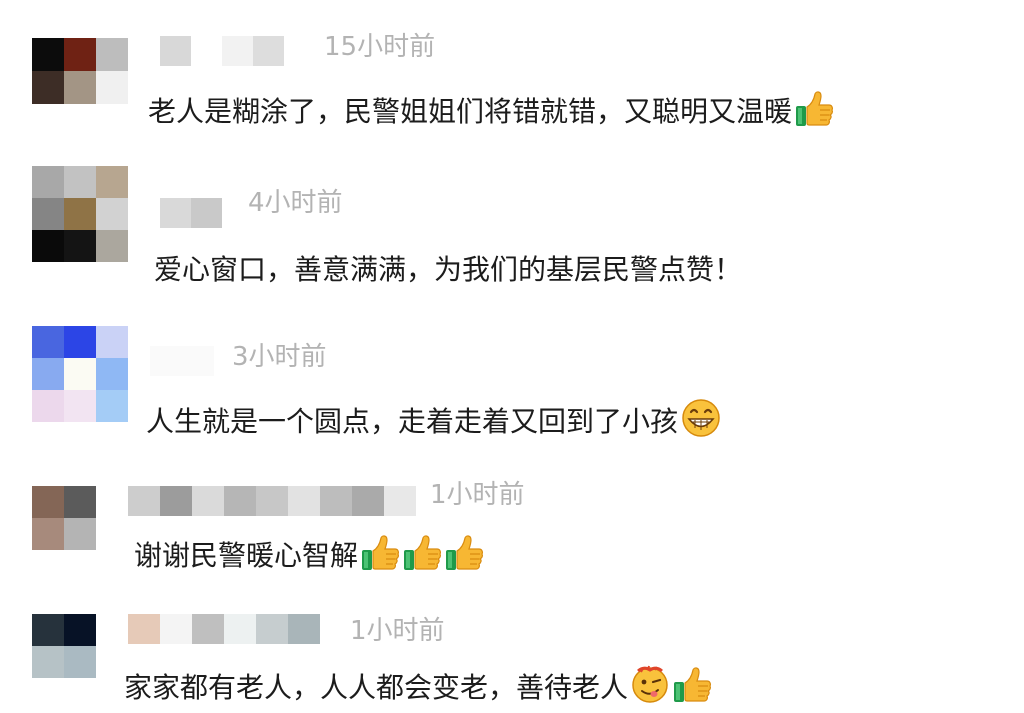 The image size is (1024, 713). I want to click on username, so click(224, 629).